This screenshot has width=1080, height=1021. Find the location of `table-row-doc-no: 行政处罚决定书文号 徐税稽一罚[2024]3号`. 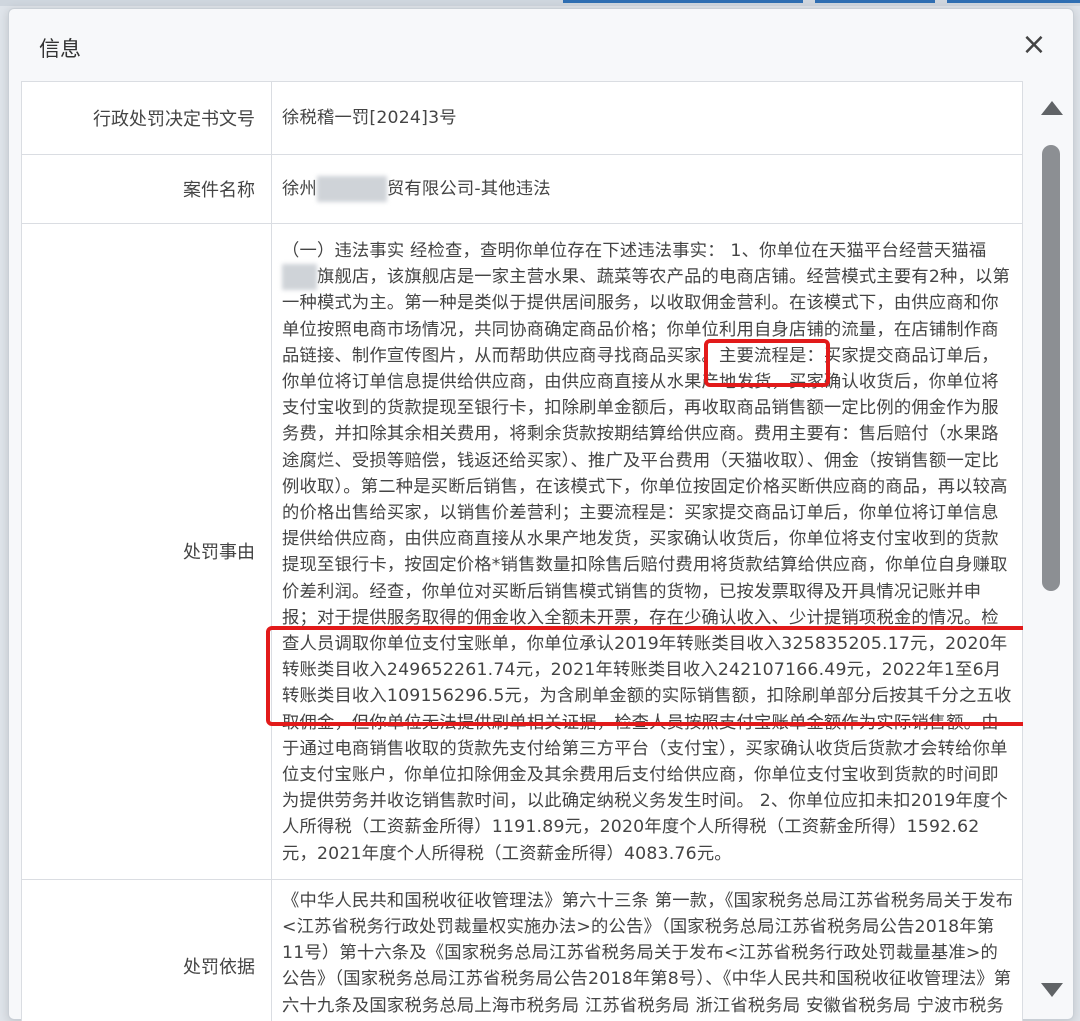

table-row-doc-no: 行政处罚决定书文号 徐税稽一罚[2024]3号 is located at coordinates (522, 118).